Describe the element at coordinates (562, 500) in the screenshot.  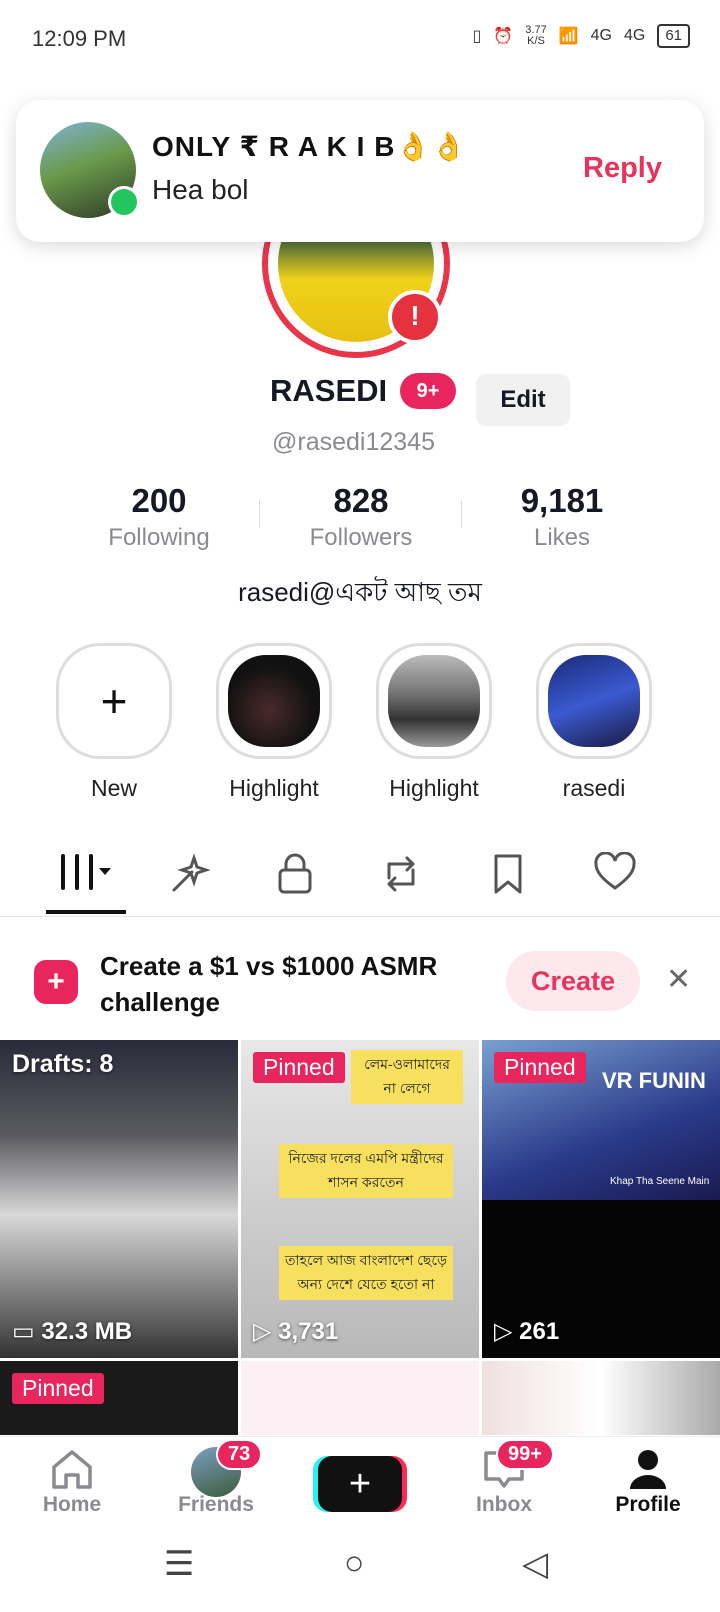
I see `likes-count: 9,181` at that location.